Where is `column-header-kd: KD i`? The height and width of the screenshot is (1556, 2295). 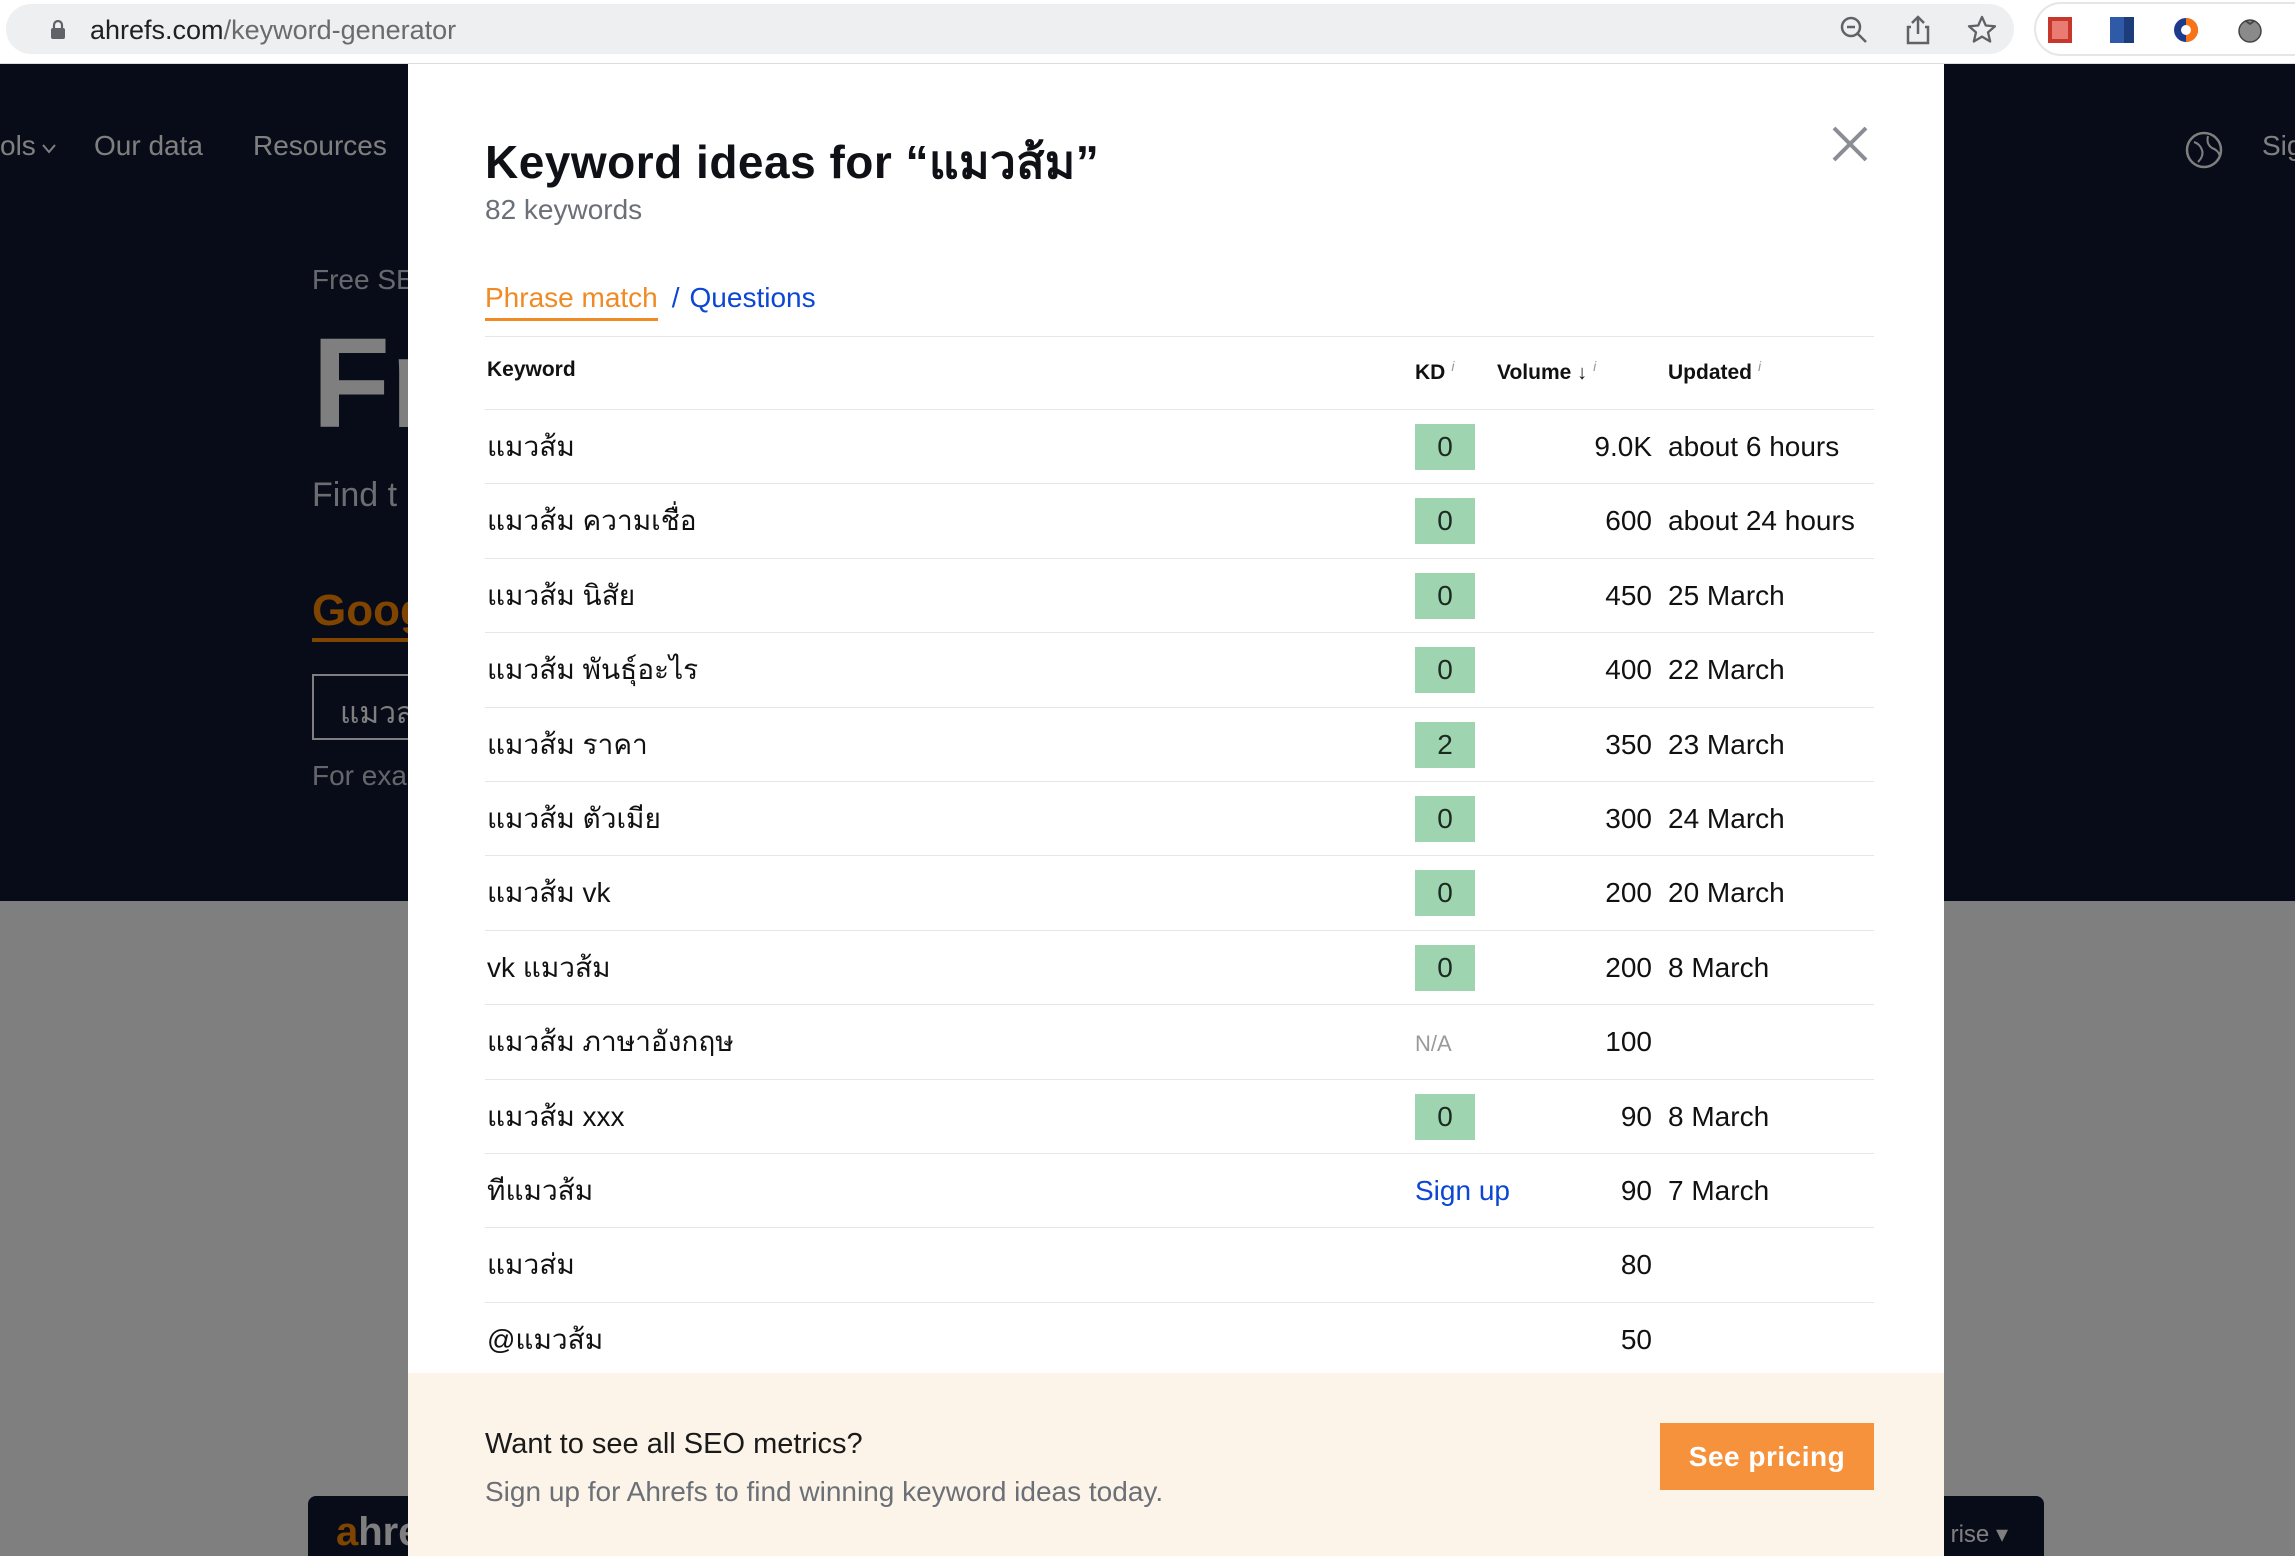 column-header-kd: KD i is located at coordinates (1434, 371).